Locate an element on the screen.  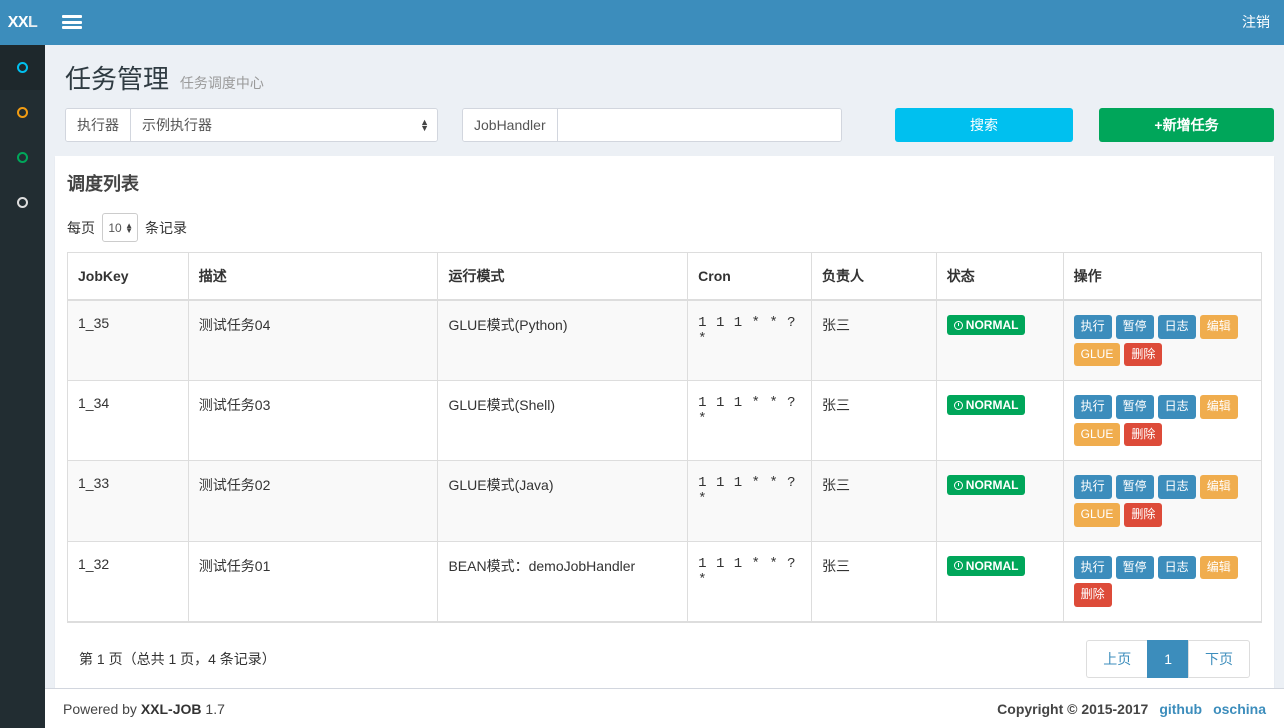
jobhandler-label: JobHandler is located at coordinates (510, 125).